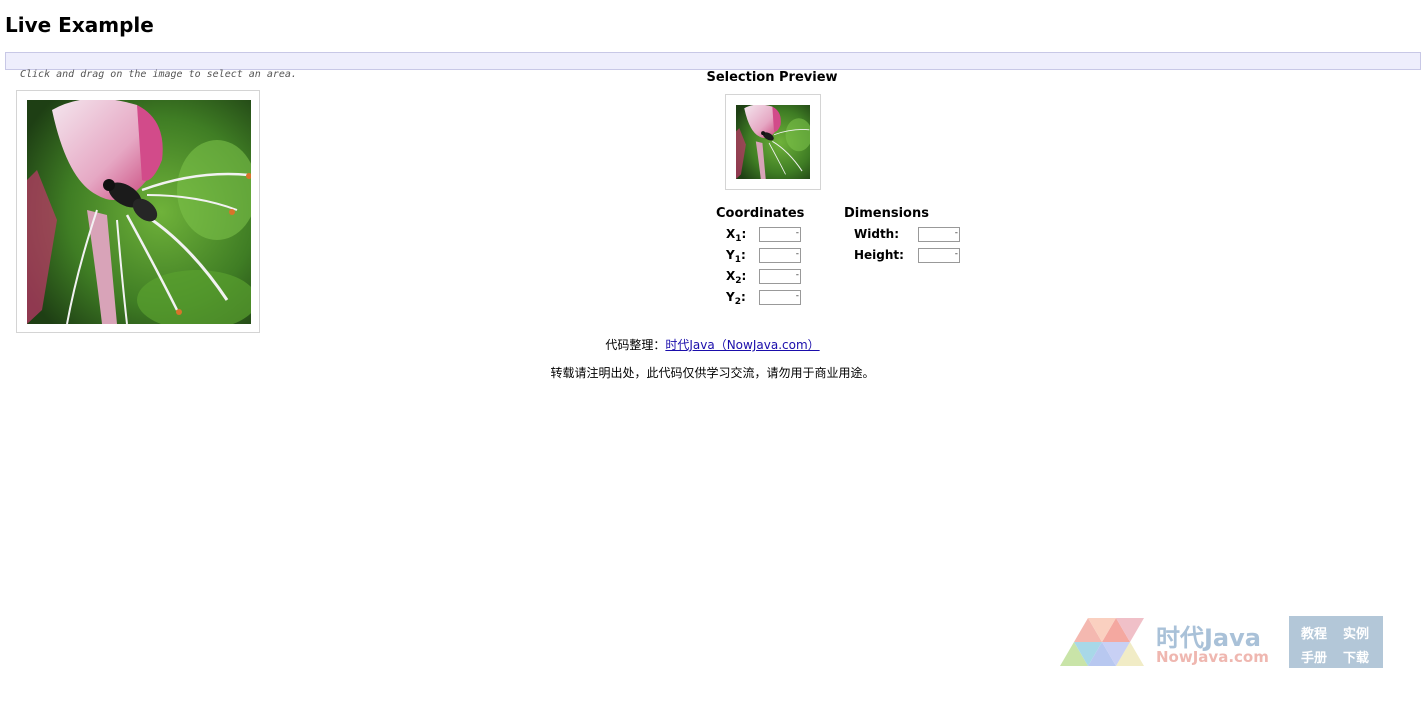 Image resolution: width=1425 pixels, height=718 pixels. Describe the element at coordinates (712, 373) in the screenshot. I see `copyright-notice: 转载请注明出处，此代码仅供学习交流，请勿用于商业用途。` at that location.